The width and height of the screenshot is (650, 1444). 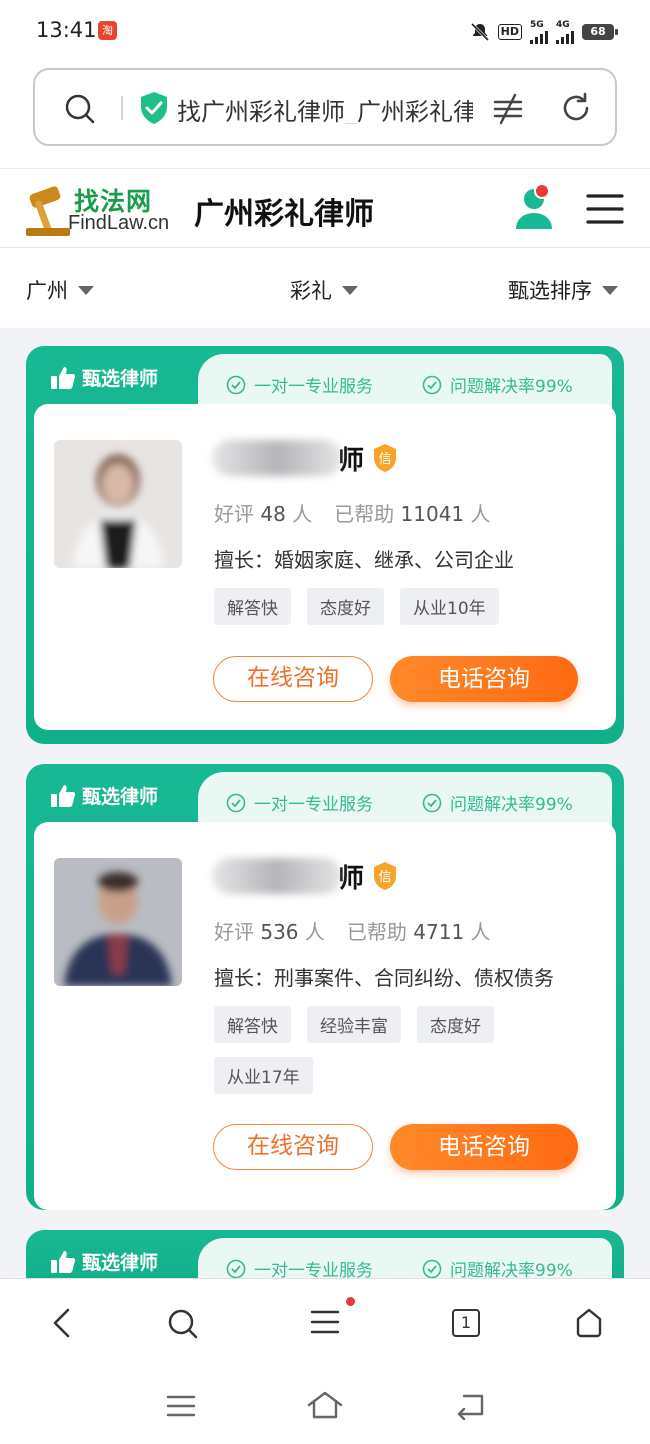 What do you see at coordinates (98, 210) in the screenshot?
I see `findlaw-logo: 找法网 FindLaw.cn` at bounding box center [98, 210].